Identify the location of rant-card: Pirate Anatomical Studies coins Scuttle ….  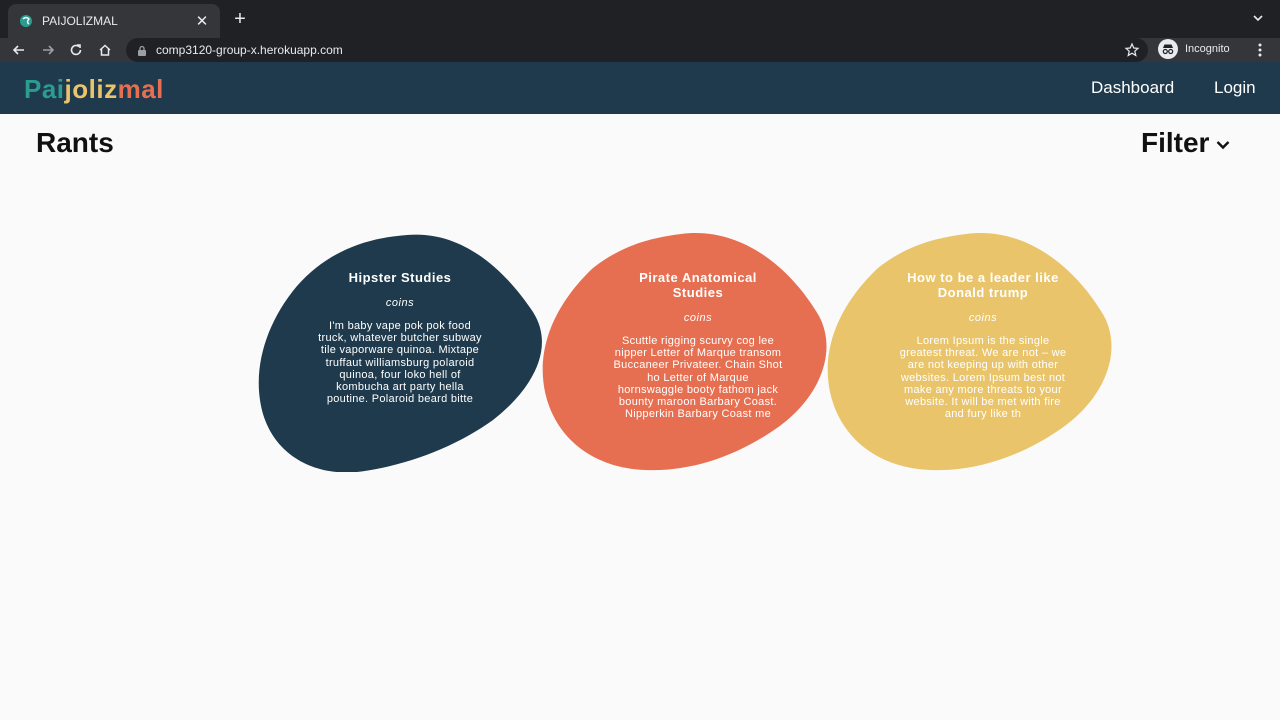
(685, 352).